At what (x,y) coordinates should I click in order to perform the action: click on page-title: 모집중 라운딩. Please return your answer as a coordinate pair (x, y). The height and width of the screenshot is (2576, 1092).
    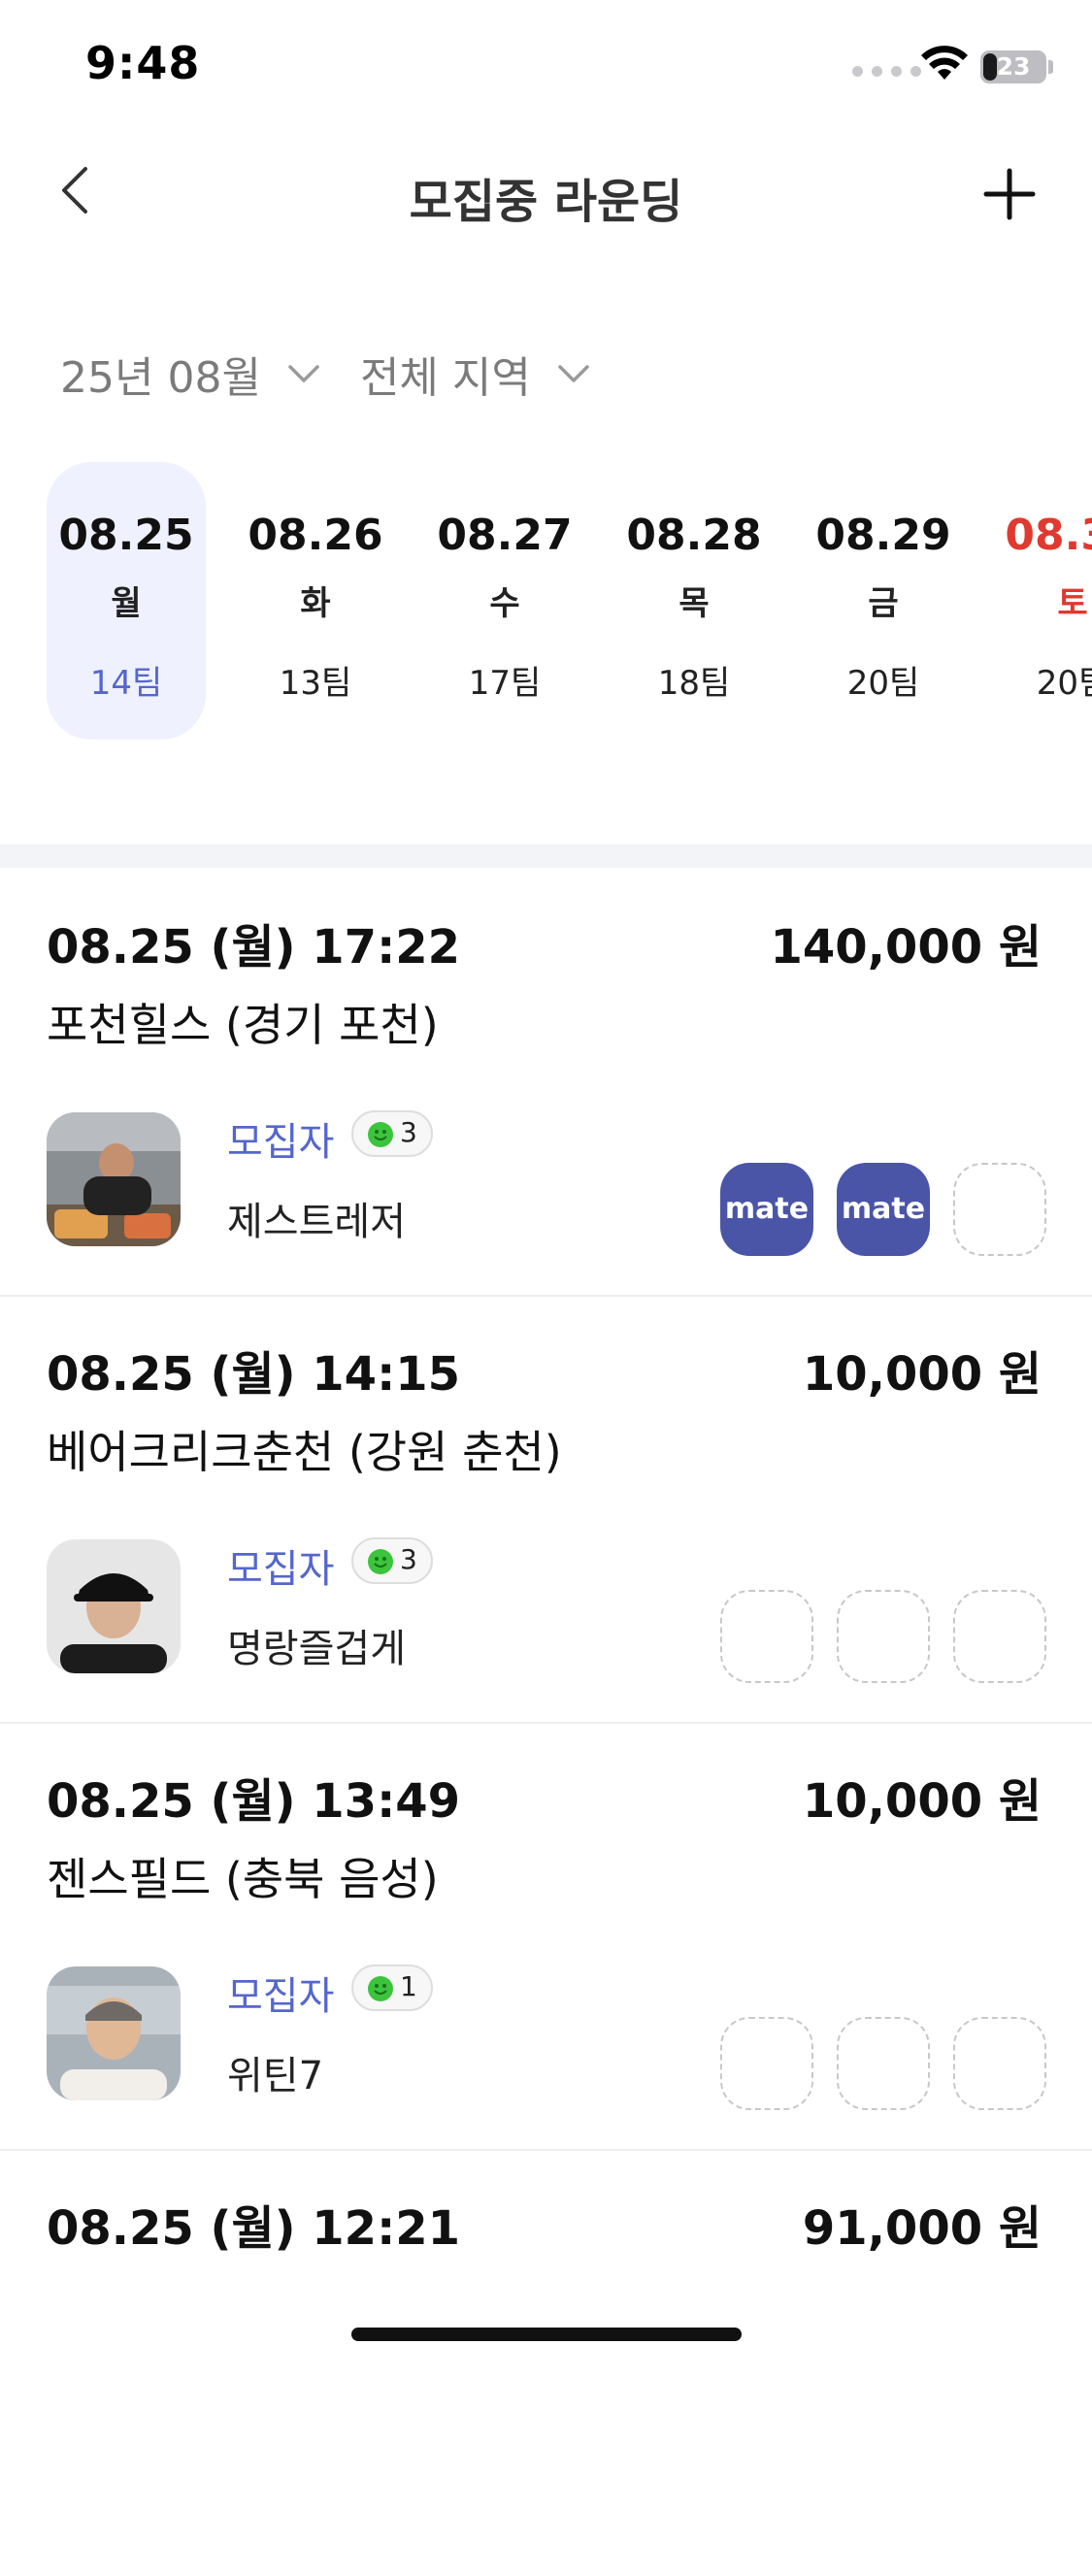
    Looking at the image, I should click on (546, 202).